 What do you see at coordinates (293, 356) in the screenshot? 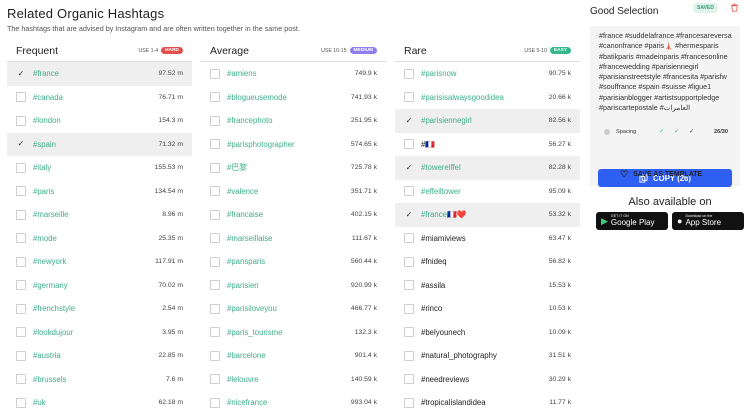
I see `hashtag-row: #barcelone 901.4 k` at bounding box center [293, 356].